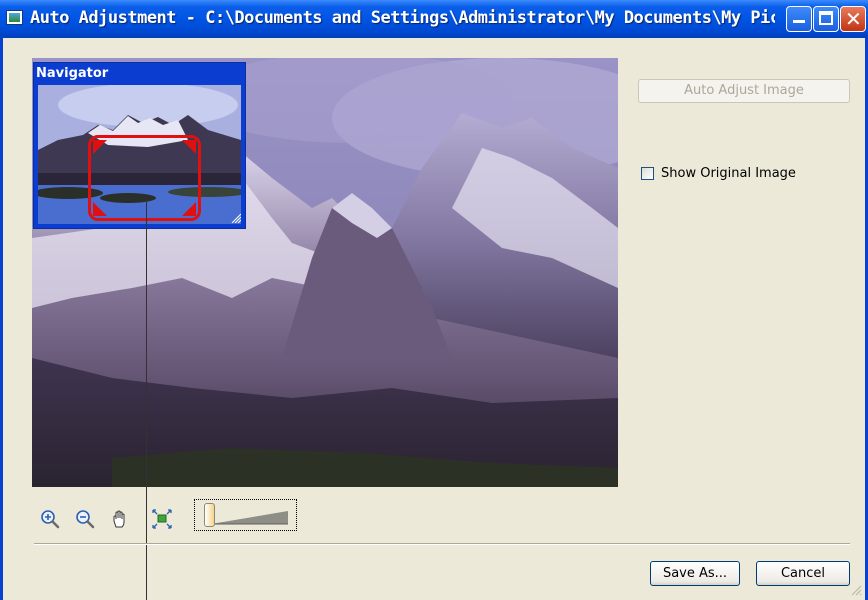  I want to click on hand-pan-icon, so click(120, 519).